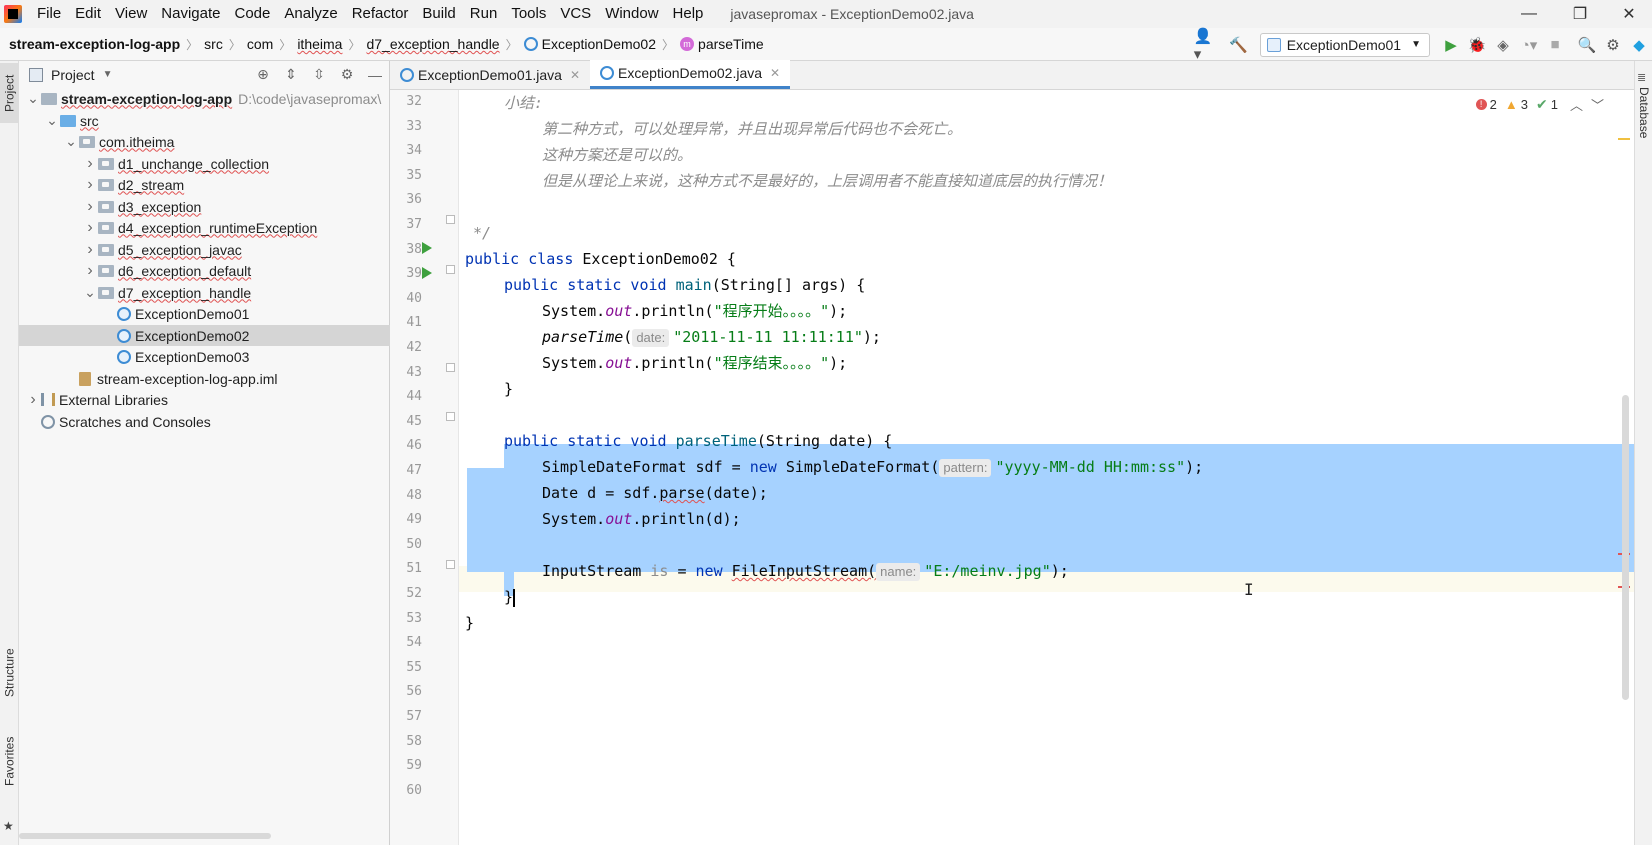 The image size is (1652, 845). I want to click on tab-exceptiondemo02: ExceptionDemo02.java ✕, so click(690, 74).